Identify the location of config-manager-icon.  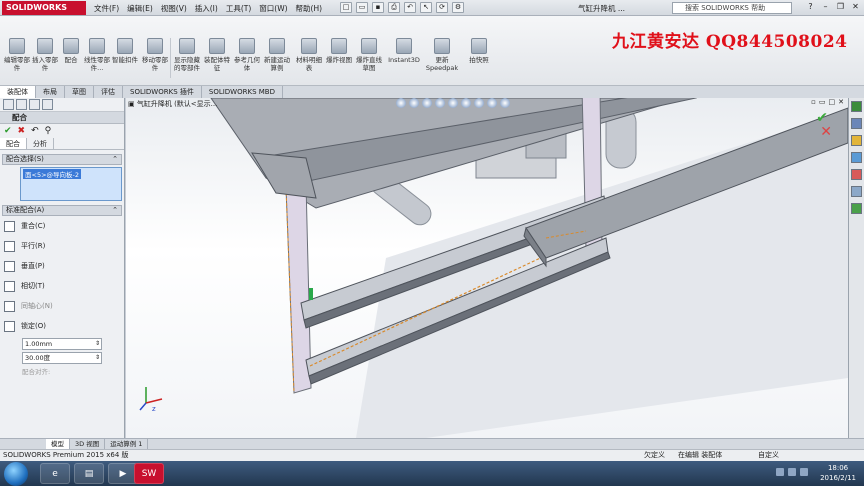
(34, 104).